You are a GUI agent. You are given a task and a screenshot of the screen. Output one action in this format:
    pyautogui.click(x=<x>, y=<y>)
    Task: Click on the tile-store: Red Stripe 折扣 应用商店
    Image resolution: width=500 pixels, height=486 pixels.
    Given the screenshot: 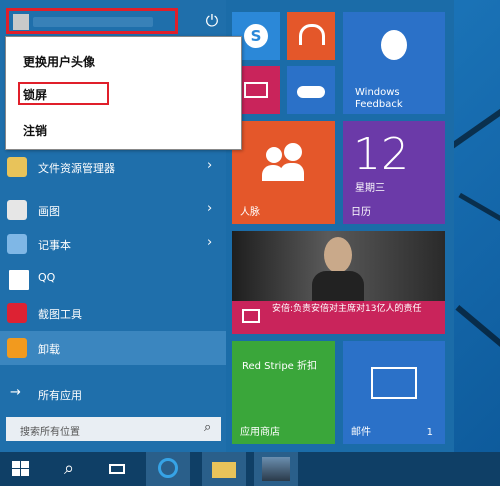 What is the action you would take?
    pyautogui.click(x=283, y=392)
    